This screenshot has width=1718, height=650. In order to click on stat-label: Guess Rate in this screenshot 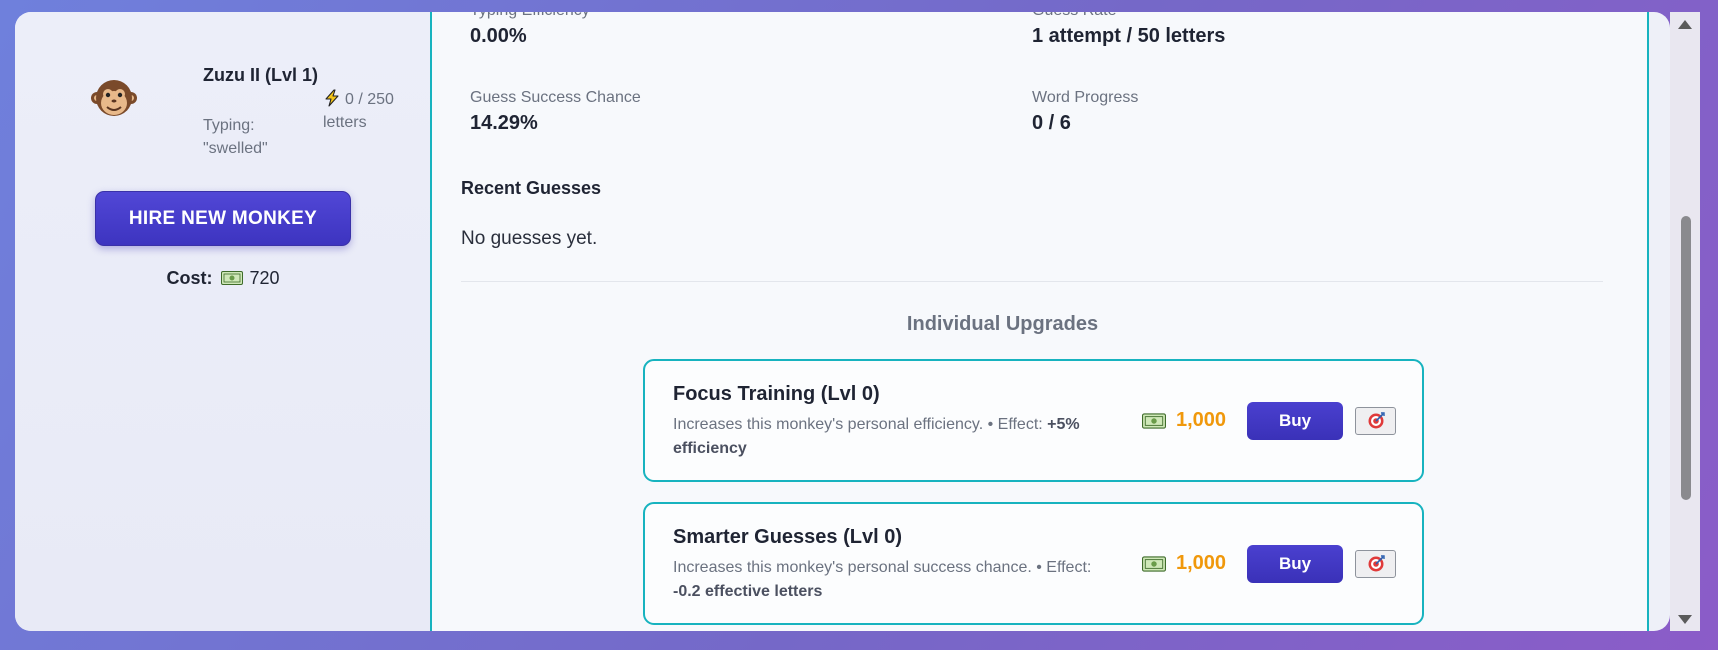, I will do `click(1128, 17)`.